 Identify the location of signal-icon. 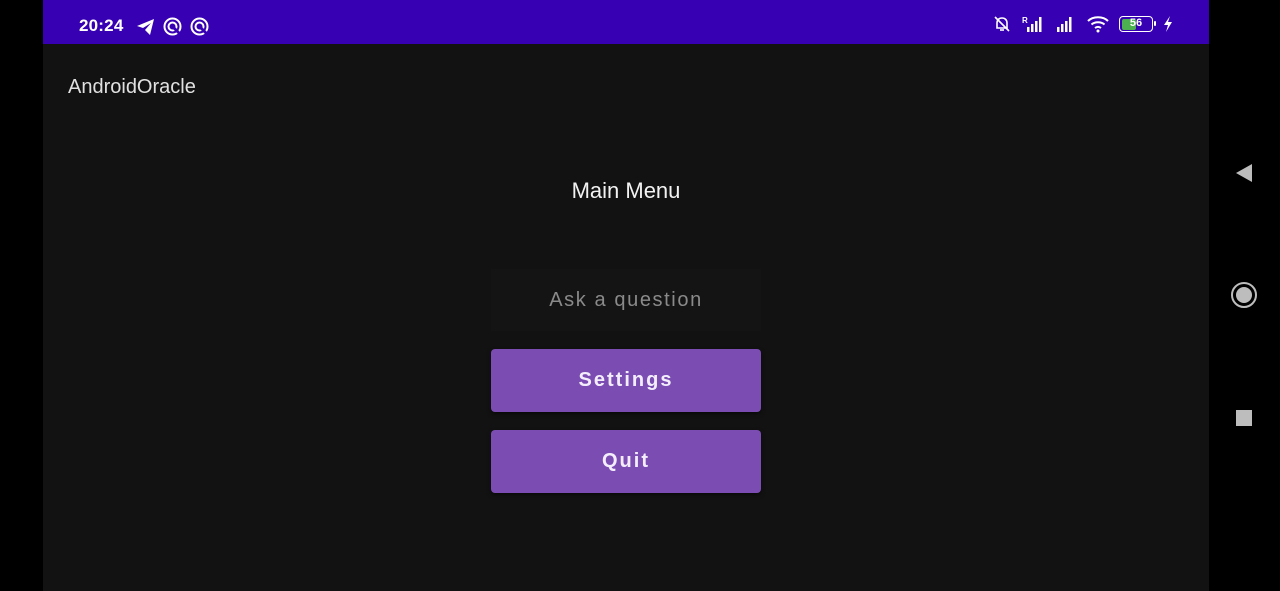
(1066, 24).